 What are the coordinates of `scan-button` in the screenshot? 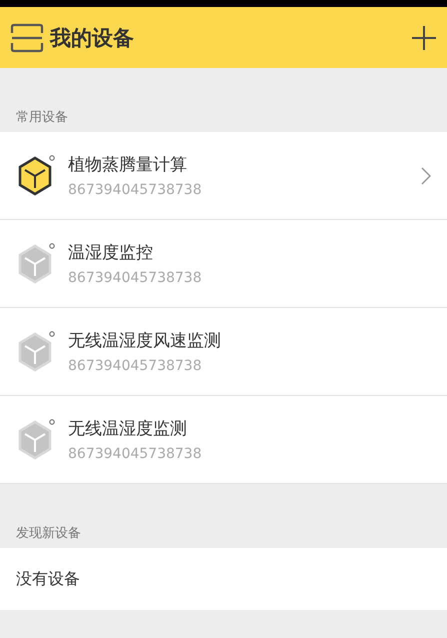 It's located at (27, 37).